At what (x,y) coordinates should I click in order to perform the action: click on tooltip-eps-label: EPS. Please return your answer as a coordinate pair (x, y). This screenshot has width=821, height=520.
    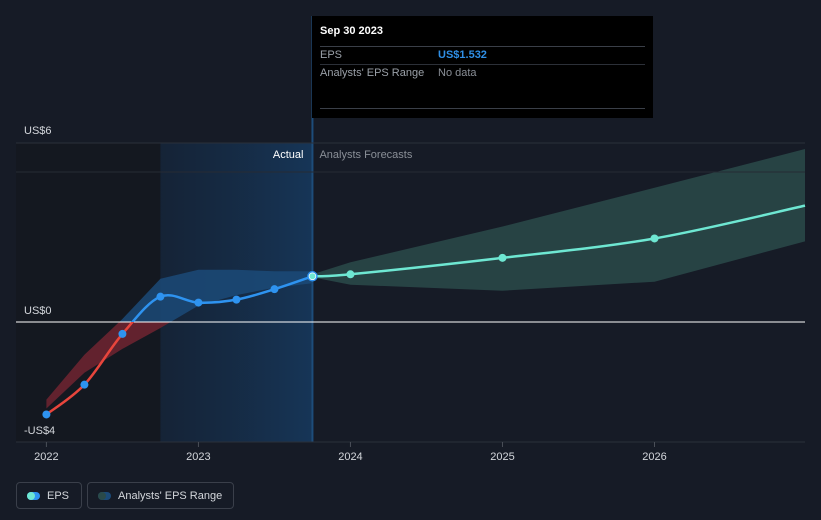
    Looking at the image, I should click on (331, 55).